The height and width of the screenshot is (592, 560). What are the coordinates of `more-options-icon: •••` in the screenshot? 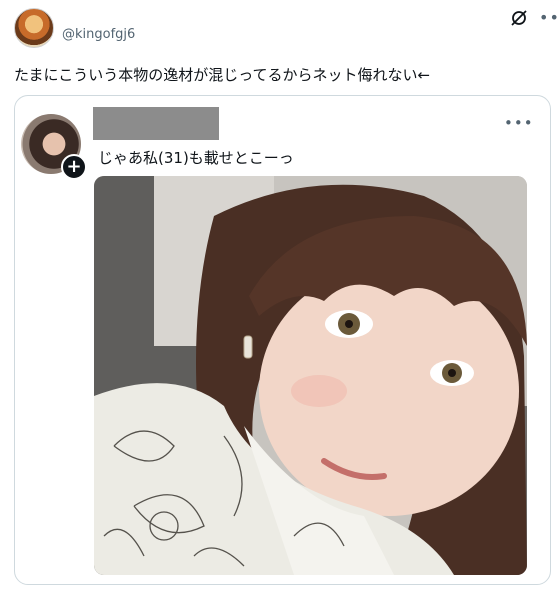 It's located at (549, 17).